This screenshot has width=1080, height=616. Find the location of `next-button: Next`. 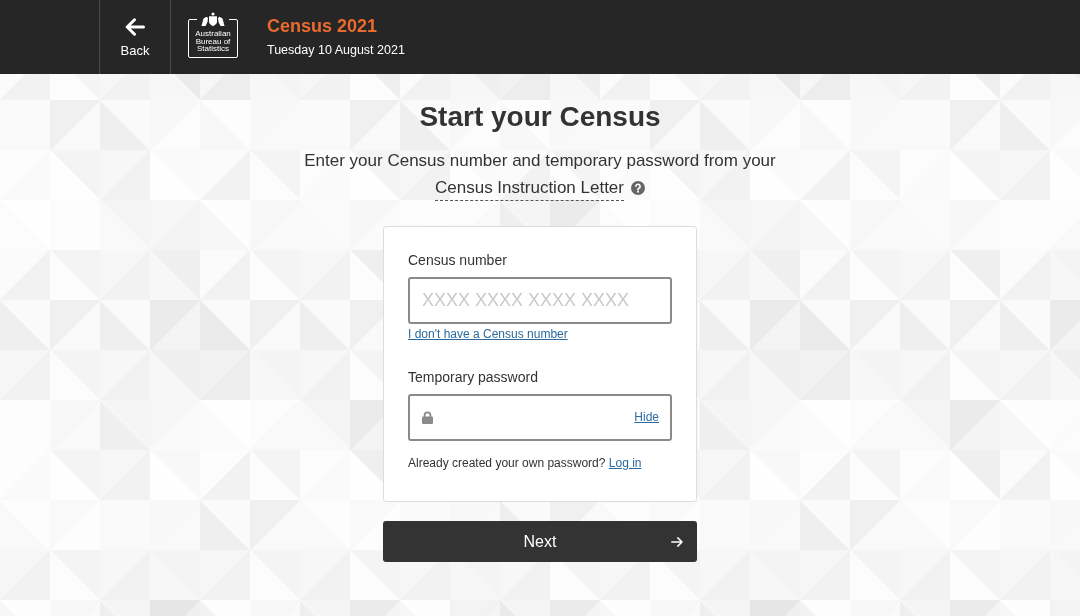

next-button: Next is located at coordinates (540, 541).